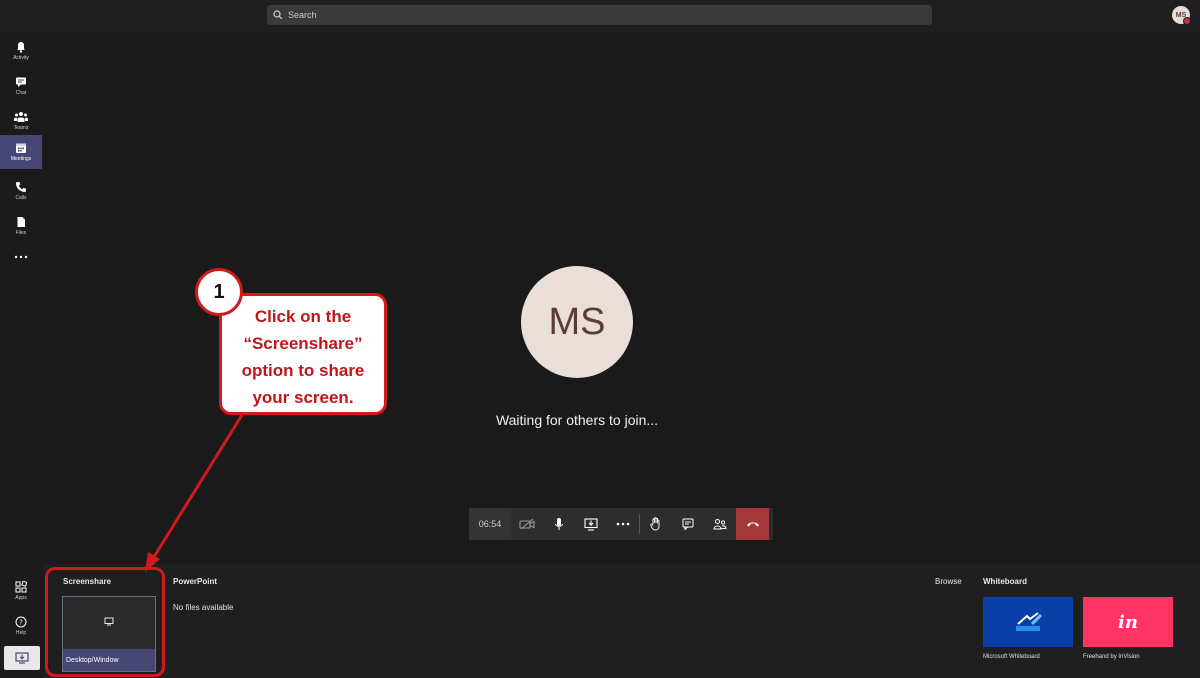 Image resolution: width=1200 pixels, height=678 pixels. I want to click on step-number-badge: 1, so click(219, 292).